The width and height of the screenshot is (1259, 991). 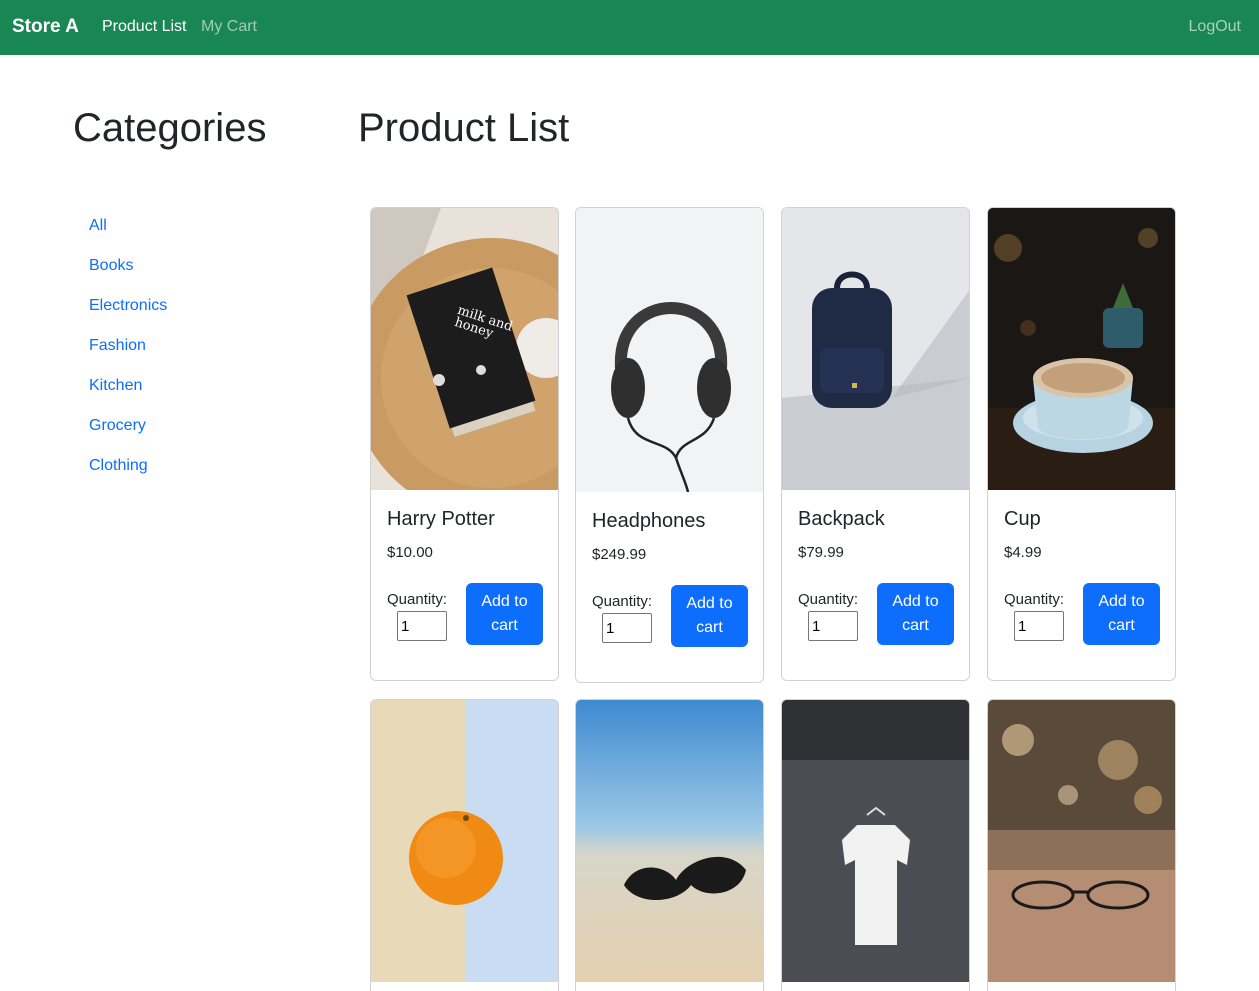 I want to click on coffee-cup-photo, so click(x=1081, y=349).